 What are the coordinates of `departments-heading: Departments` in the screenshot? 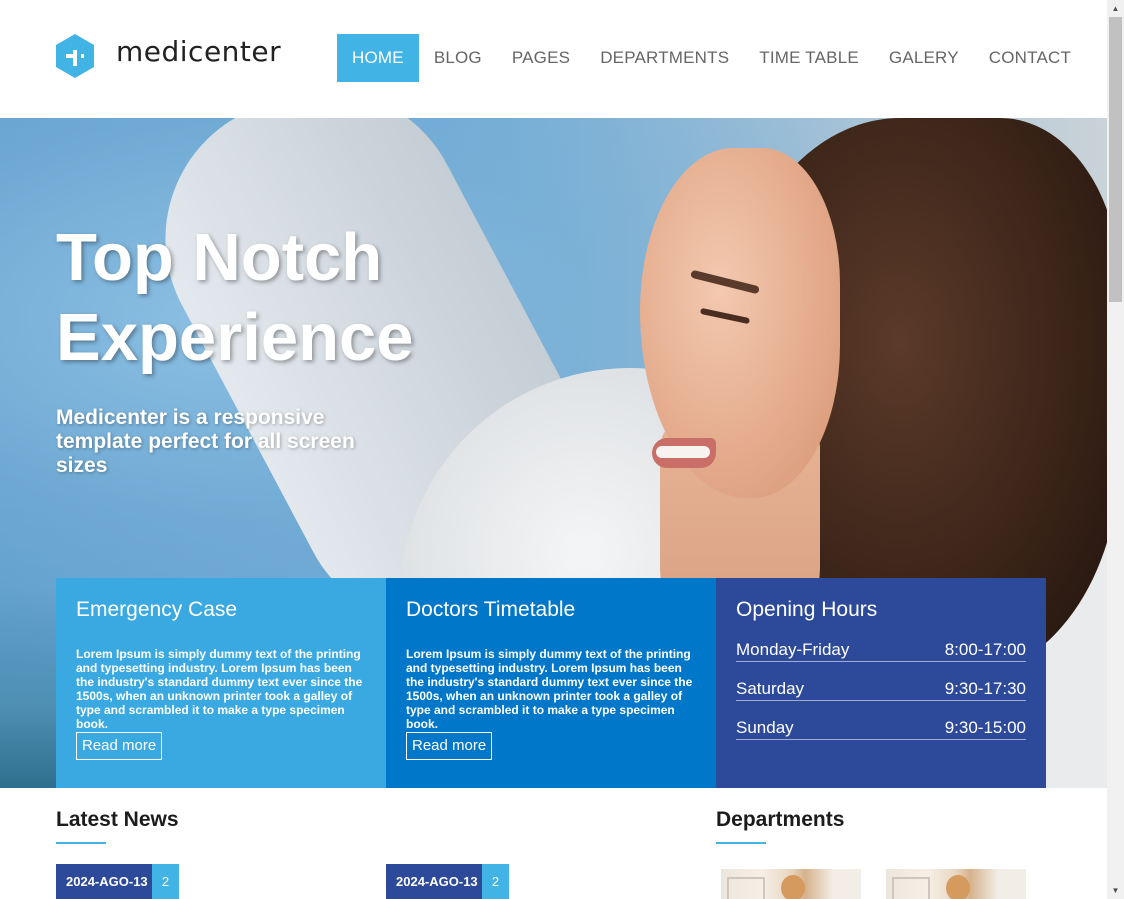 It's located at (780, 819).